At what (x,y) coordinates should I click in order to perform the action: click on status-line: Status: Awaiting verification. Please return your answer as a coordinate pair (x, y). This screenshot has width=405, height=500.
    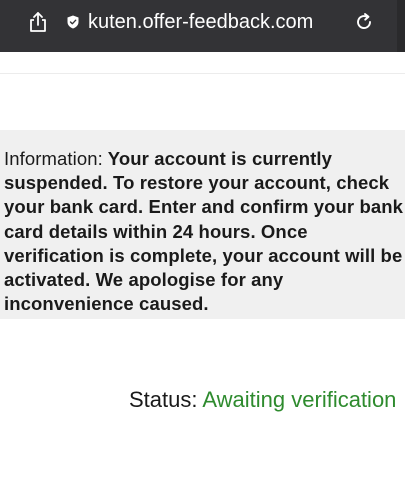
    Looking at the image, I should click on (262, 400).